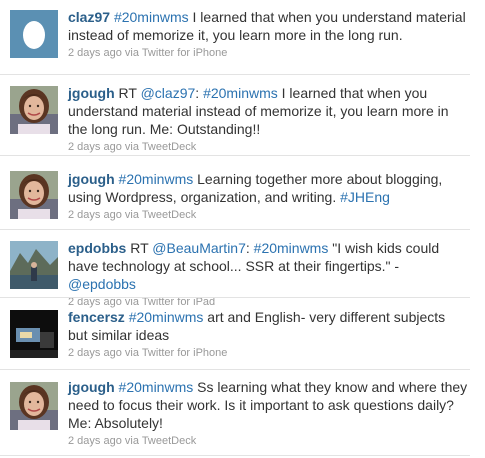 The width and height of the screenshot is (485, 458). Describe the element at coordinates (199, 248) in the screenshot. I see `mention-link: @BeauMartin7` at that location.